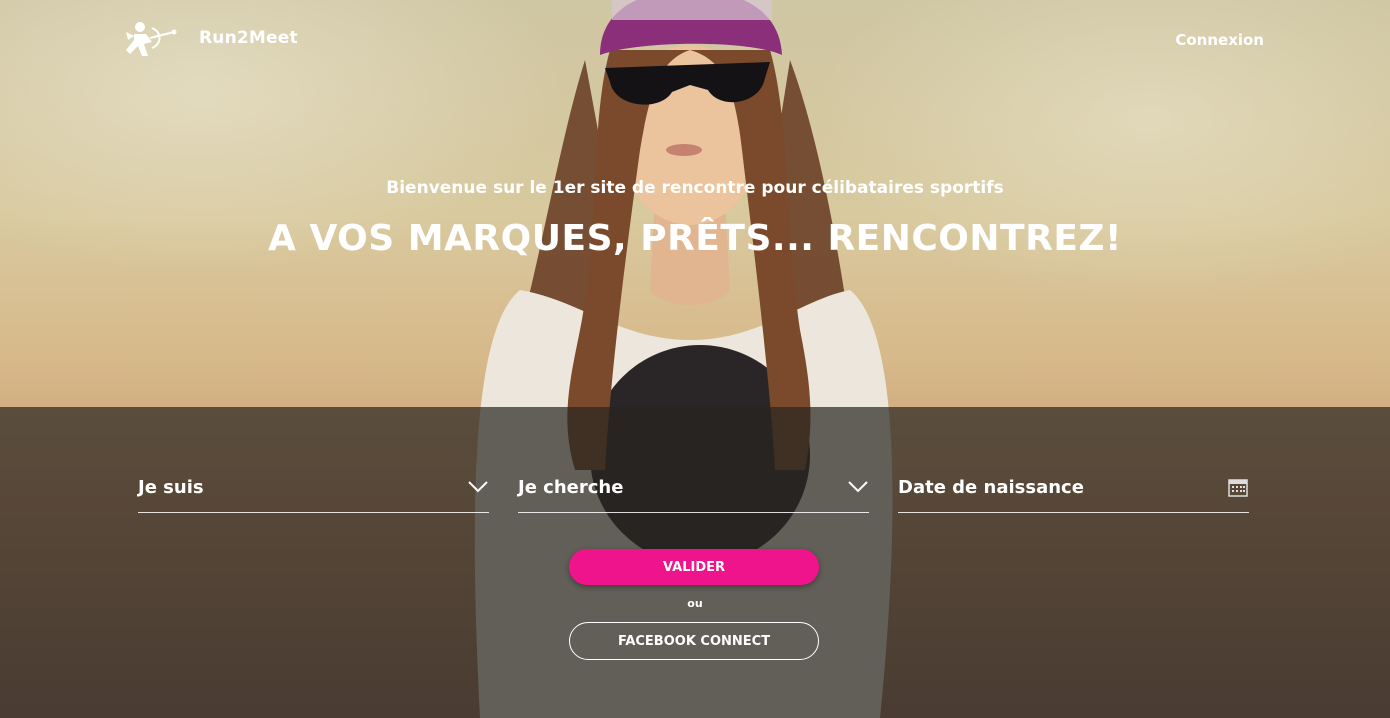 The width and height of the screenshot is (1390, 718). What do you see at coordinates (171, 487) in the screenshot?
I see `gender-select-label: Je suis` at bounding box center [171, 487].